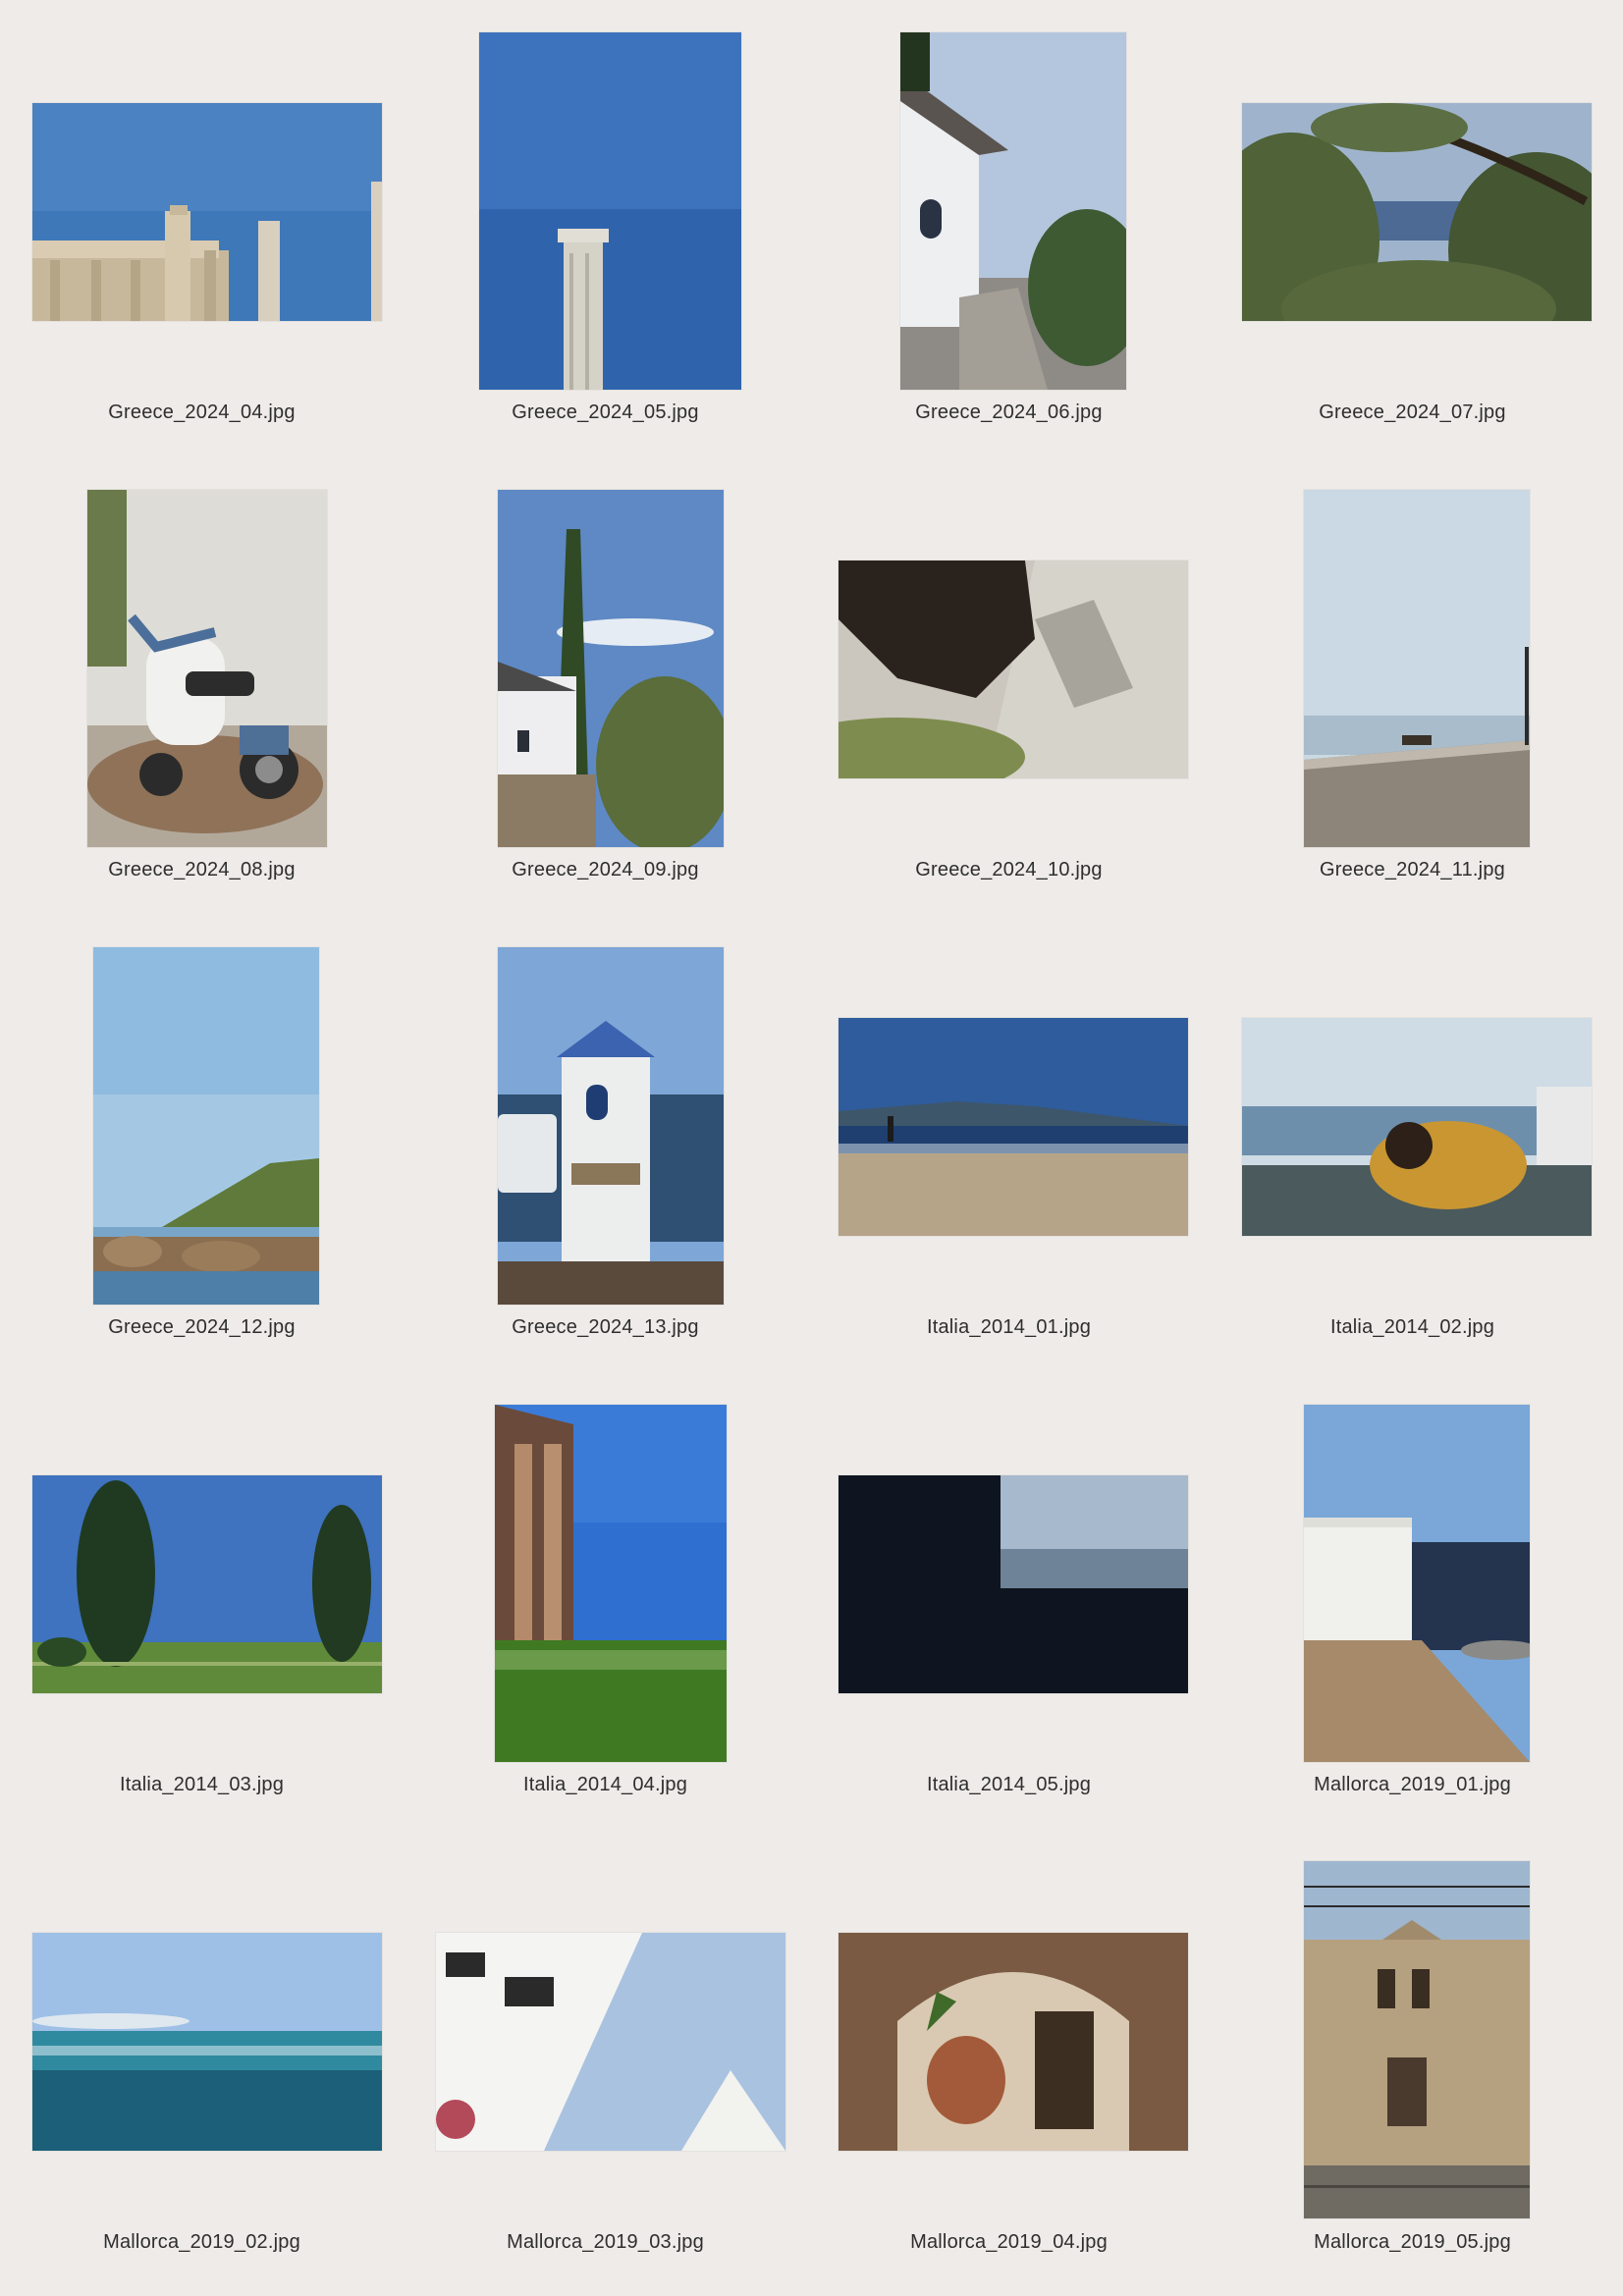 The image size is (1623, 2296). Describe the element at coordinates (202, 1328) in the screenshot. I see `filename-label: Greece_2024_12.jpg` at that location.